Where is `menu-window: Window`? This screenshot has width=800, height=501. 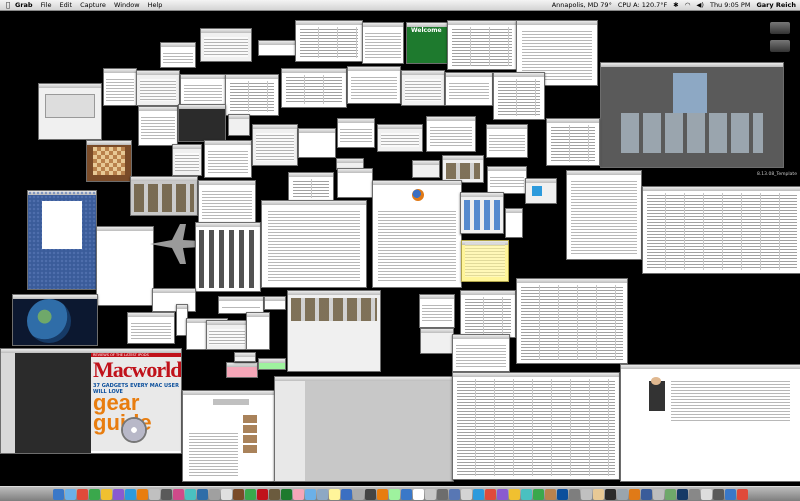 menu-window: Window is located at coordinates (127, 5).